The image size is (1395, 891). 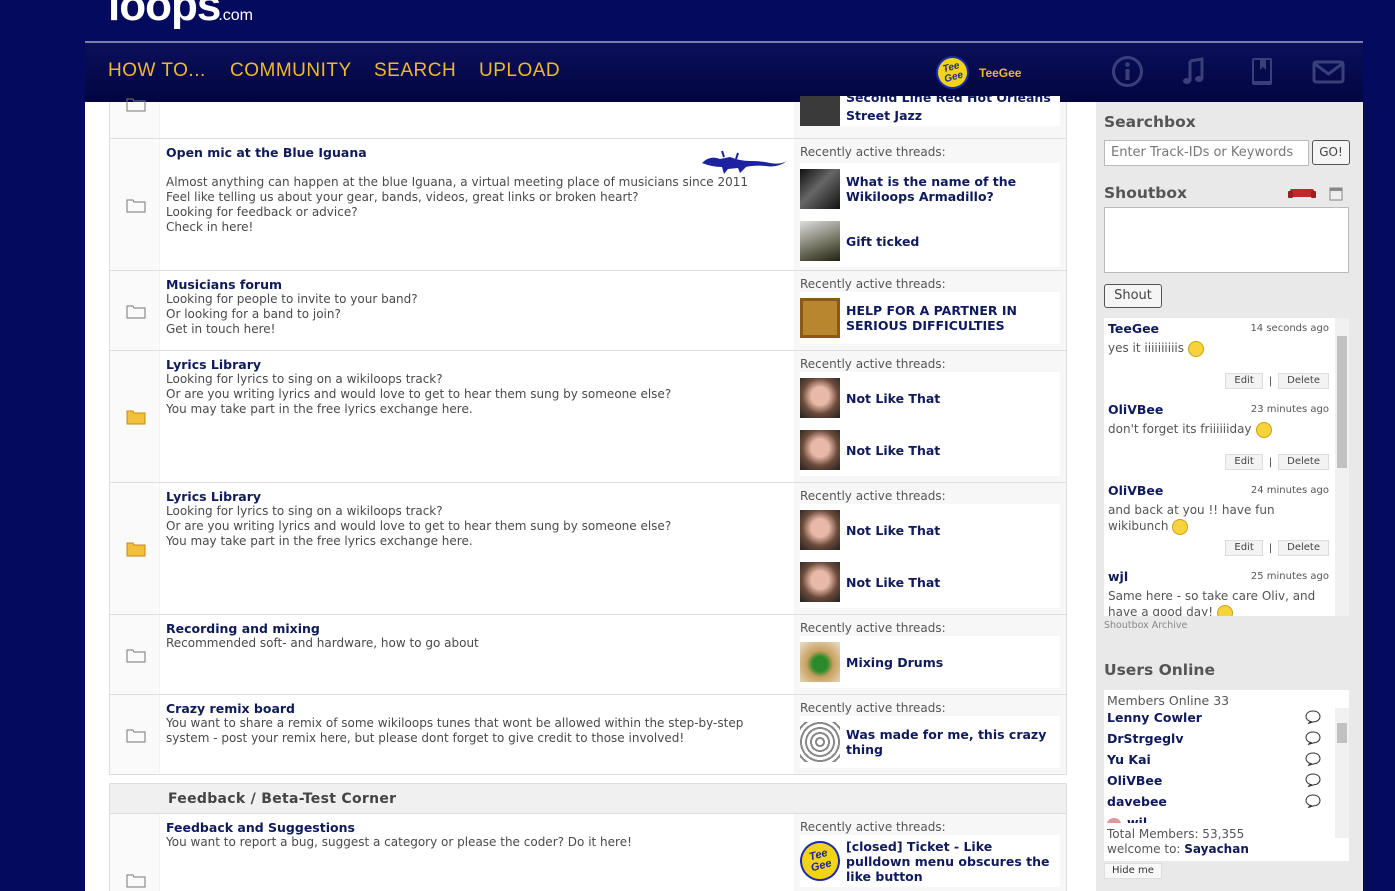 What do you see at coordinates (1336, 194) in the screenshot?
I see `popout-icon` at bounding box center [1336, 194].